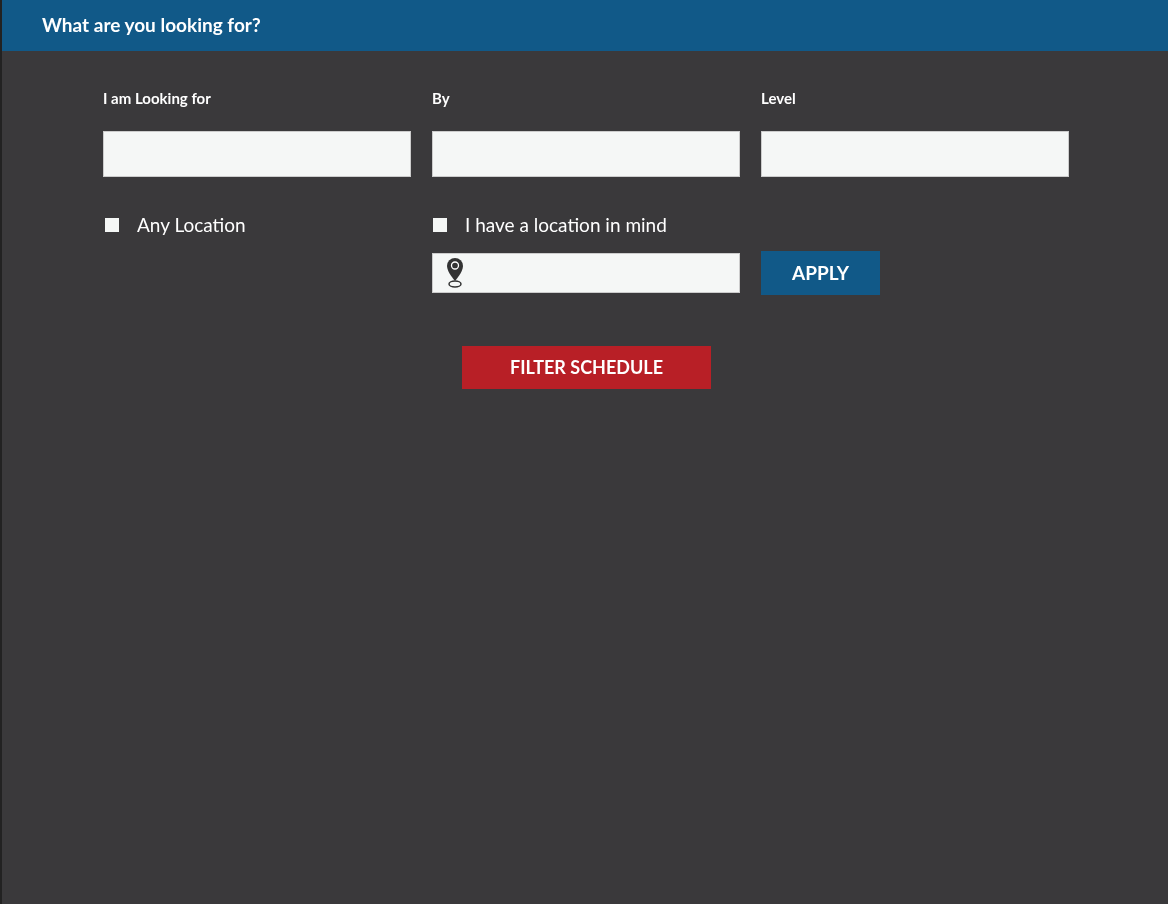  I want to click on location-input, so click(586, 273).